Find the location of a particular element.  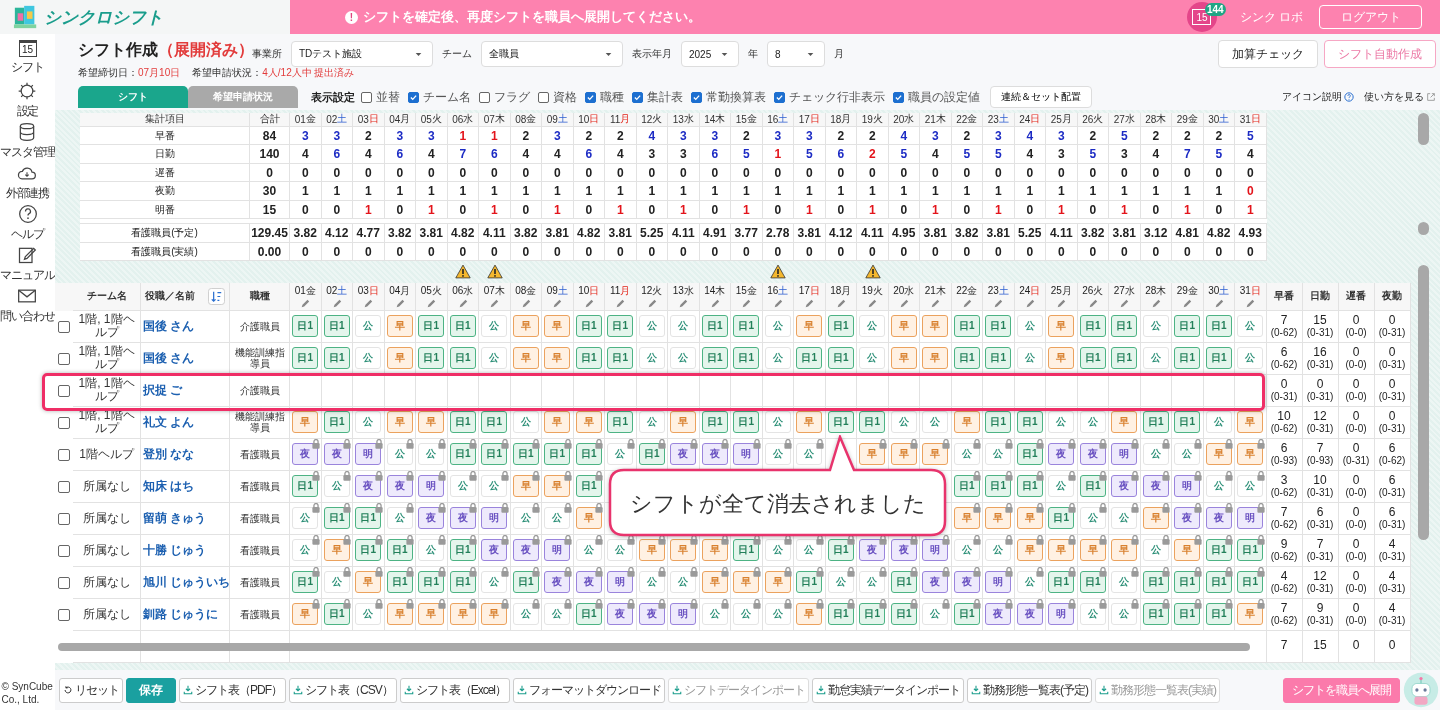

toolbar-button: シフト表（Excel） is located at coordinates (455, 690).